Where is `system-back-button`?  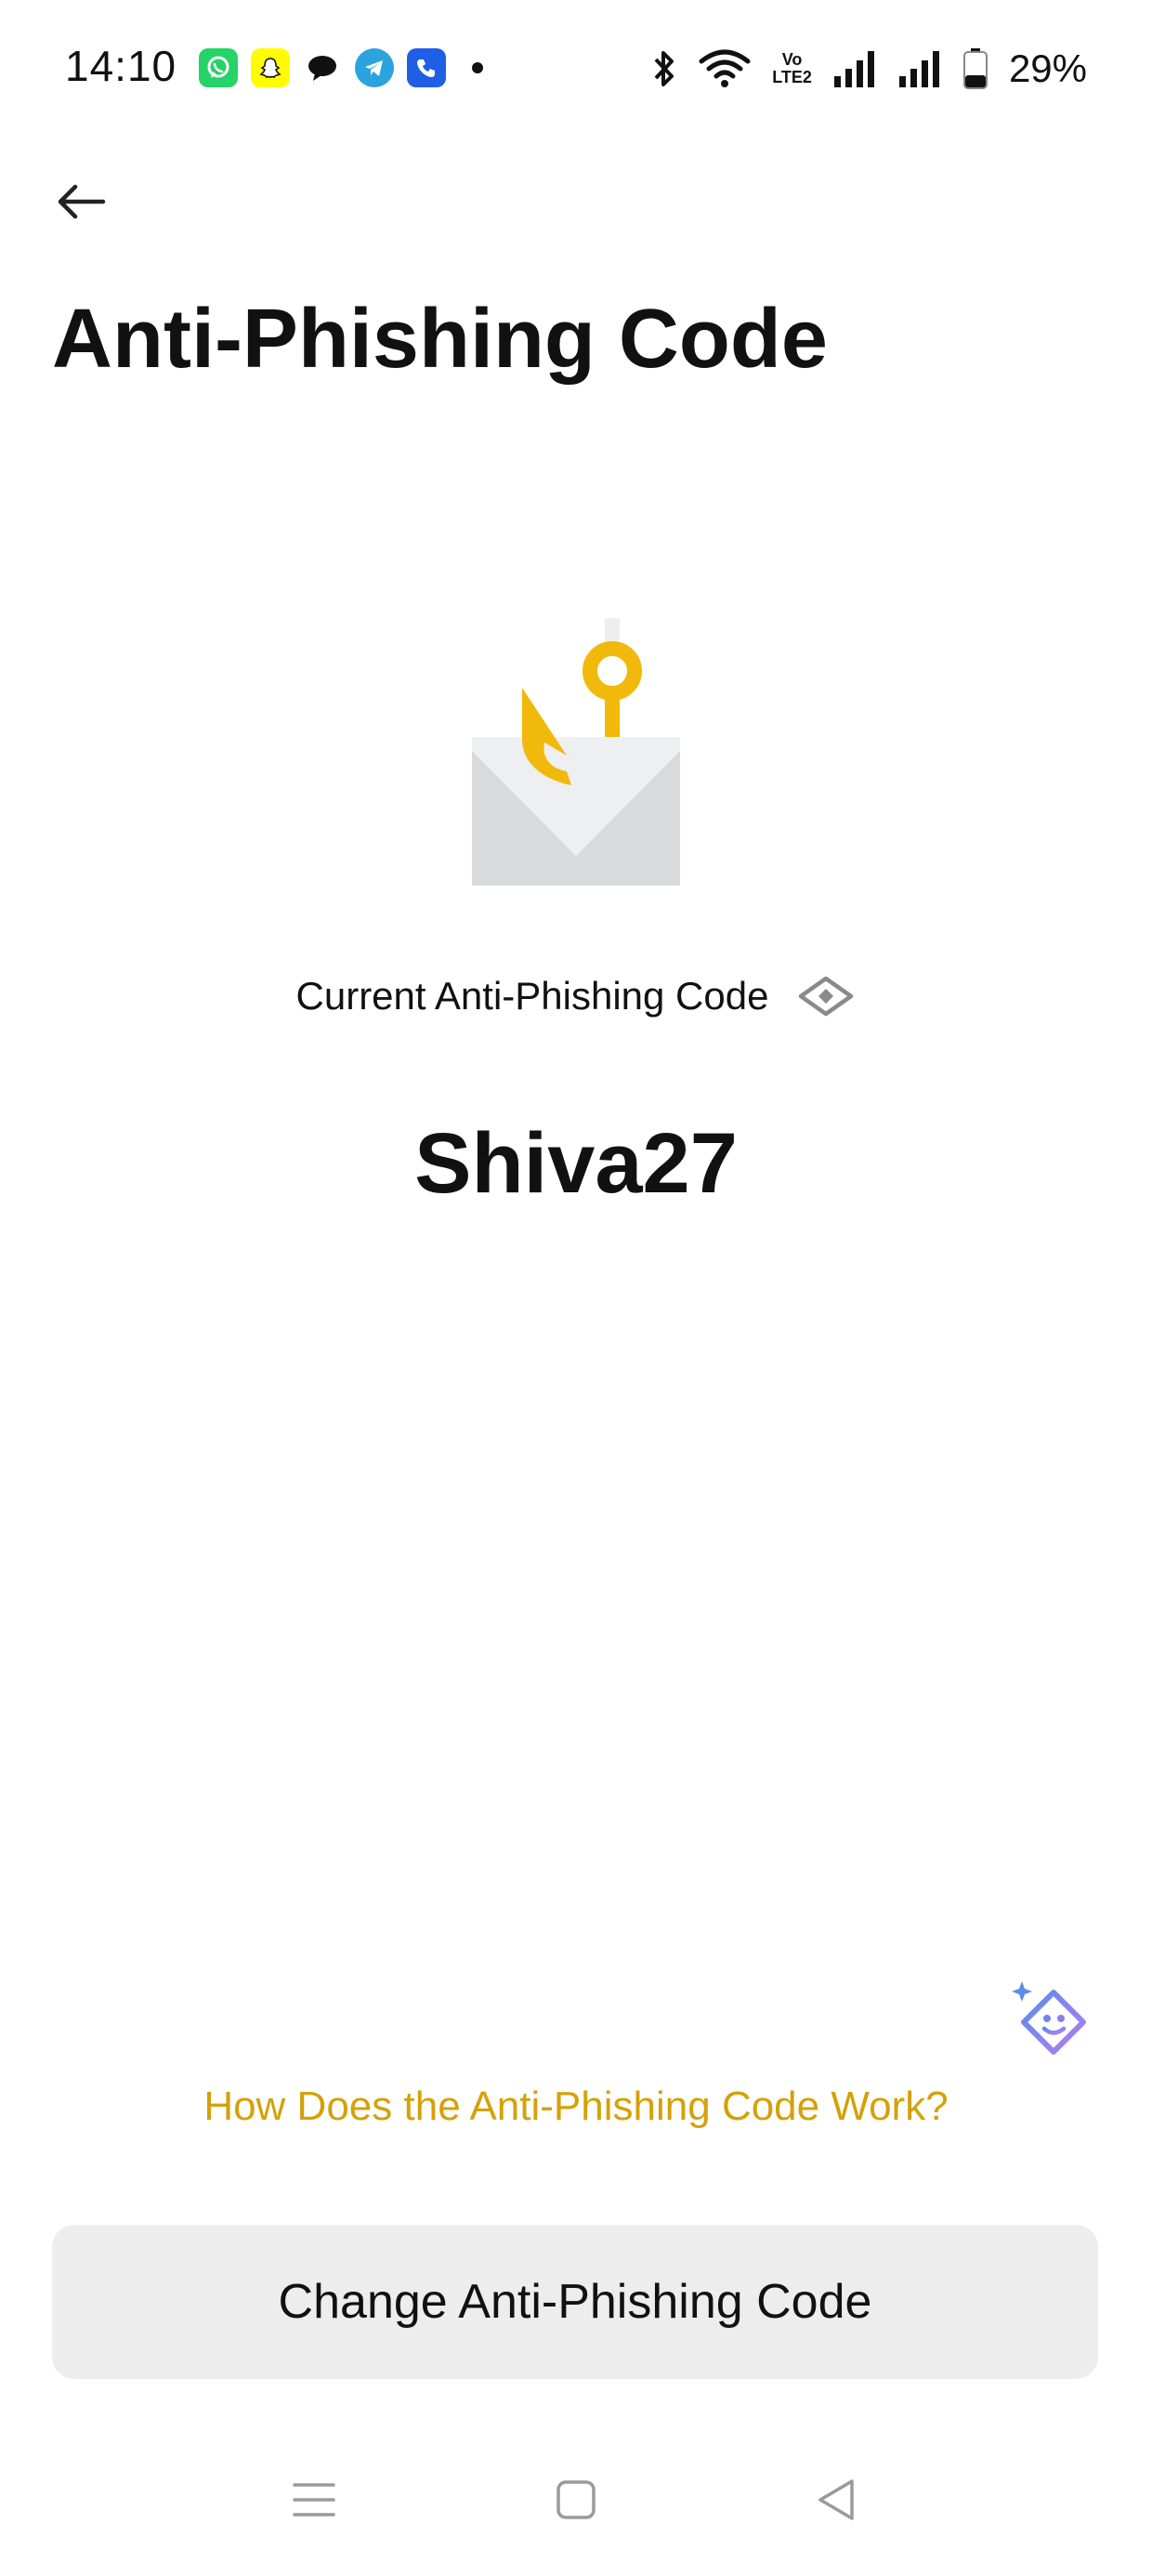 system-back-button is located at coordinates (836, 2499).